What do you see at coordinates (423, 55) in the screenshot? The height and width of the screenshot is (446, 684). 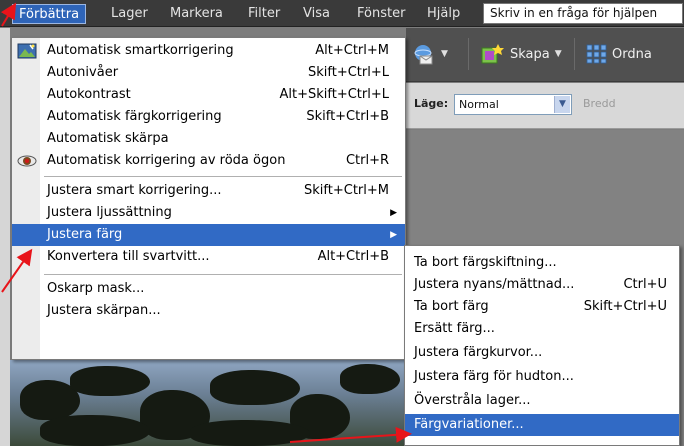 I see `share-icon` at bounding box center [423, 55].